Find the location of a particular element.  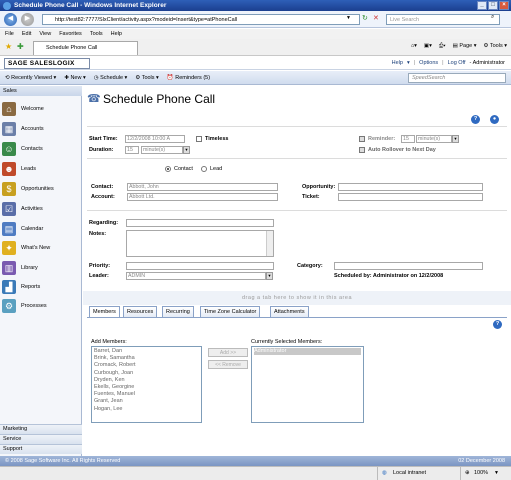

sidebar-item-calendar: ▤ Calendar is located at coordinates (41, 229).